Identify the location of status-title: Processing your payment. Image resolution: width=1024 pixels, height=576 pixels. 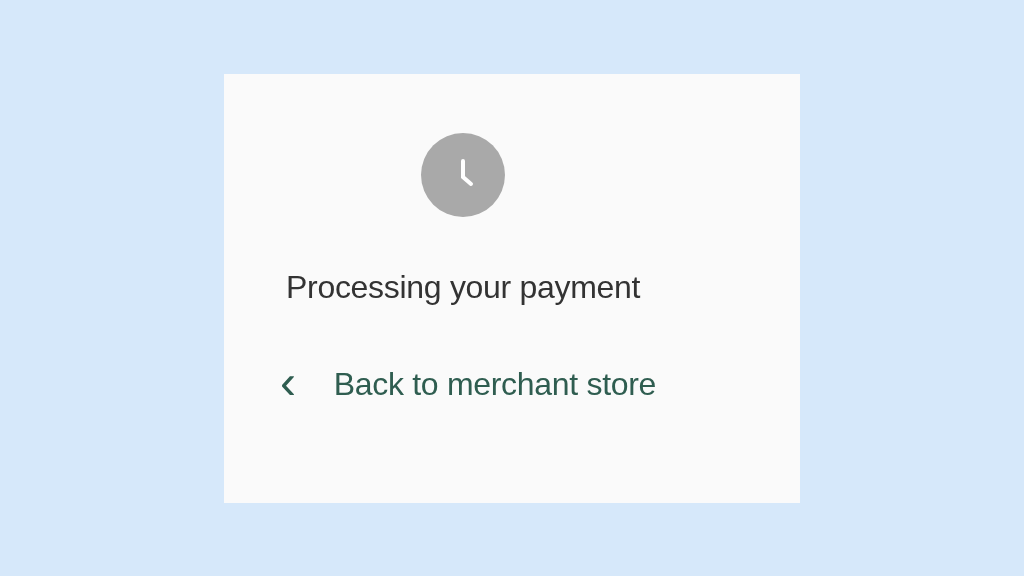
(463, 287).